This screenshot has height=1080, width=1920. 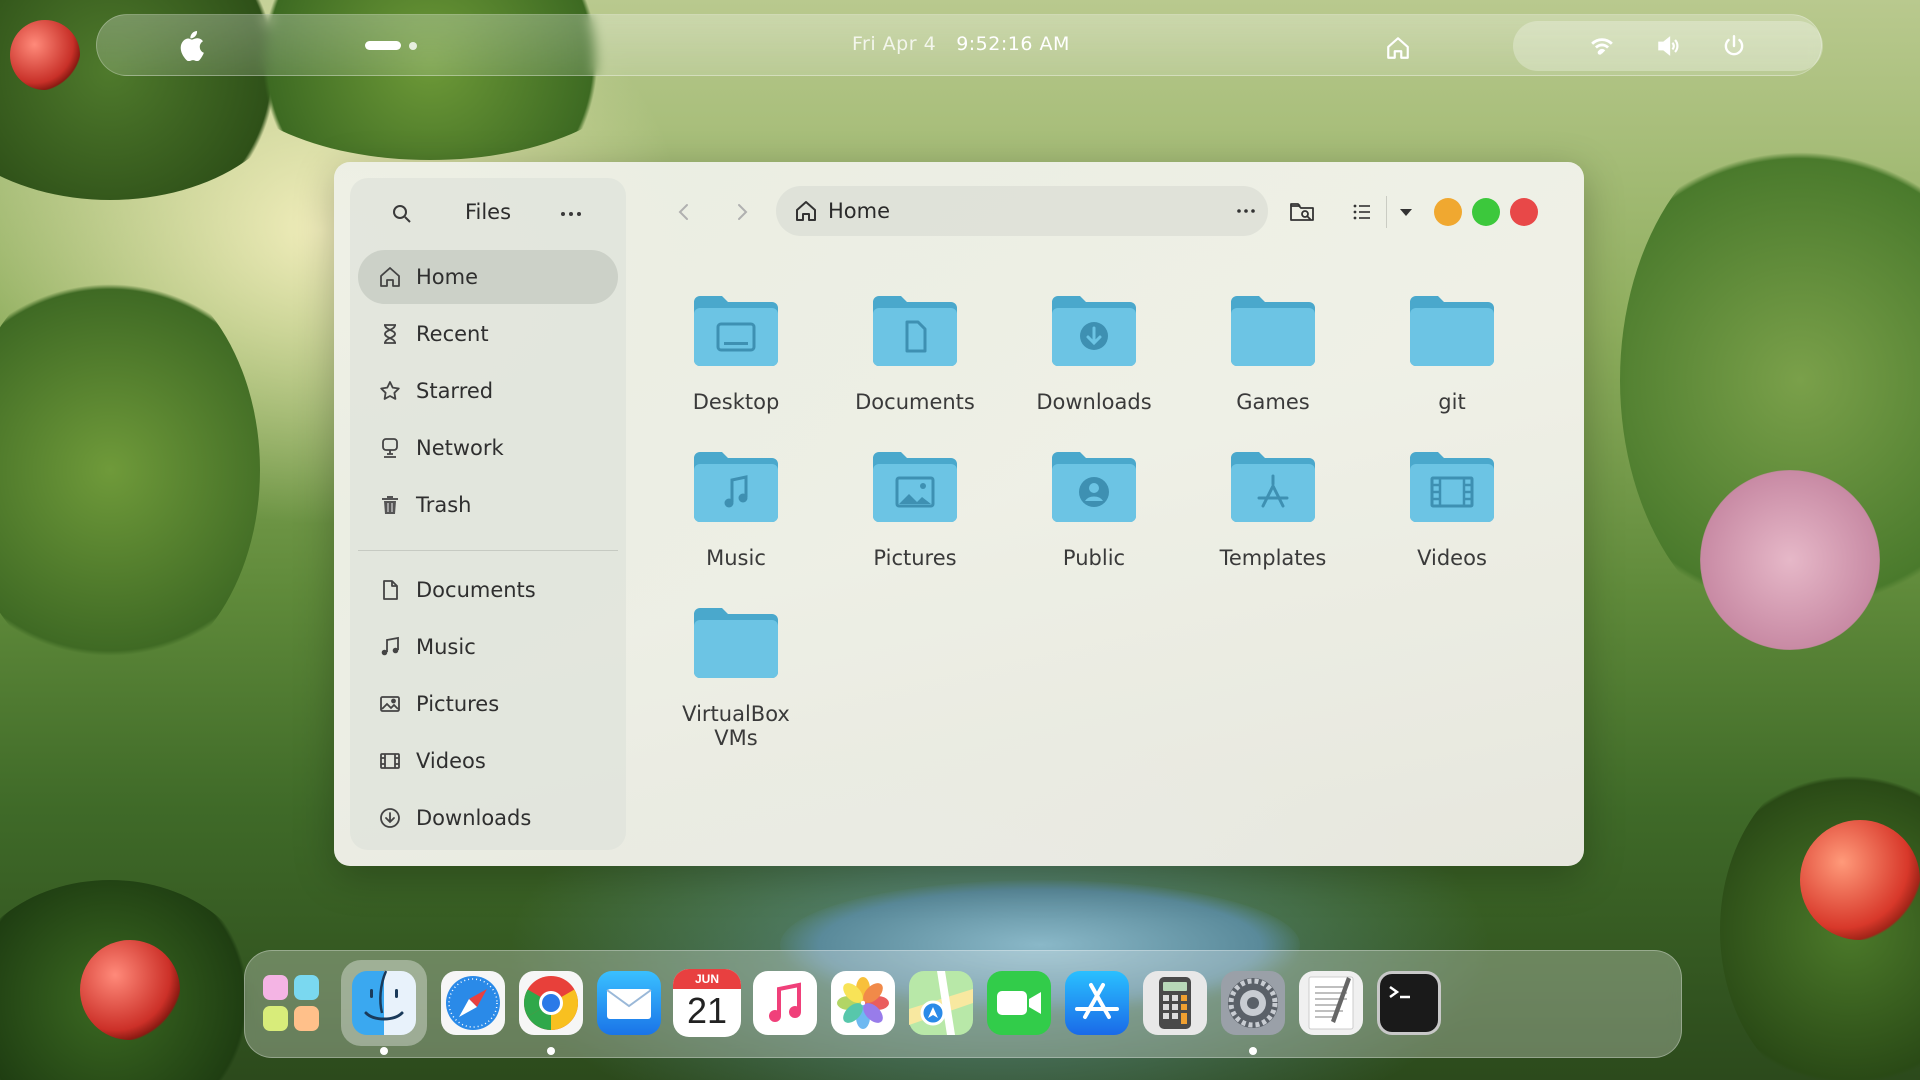 What do you see at coordinates (736, 643) in the screenshot?
I see `folder-virtualbox-icon` at bounding box center [736, 643].